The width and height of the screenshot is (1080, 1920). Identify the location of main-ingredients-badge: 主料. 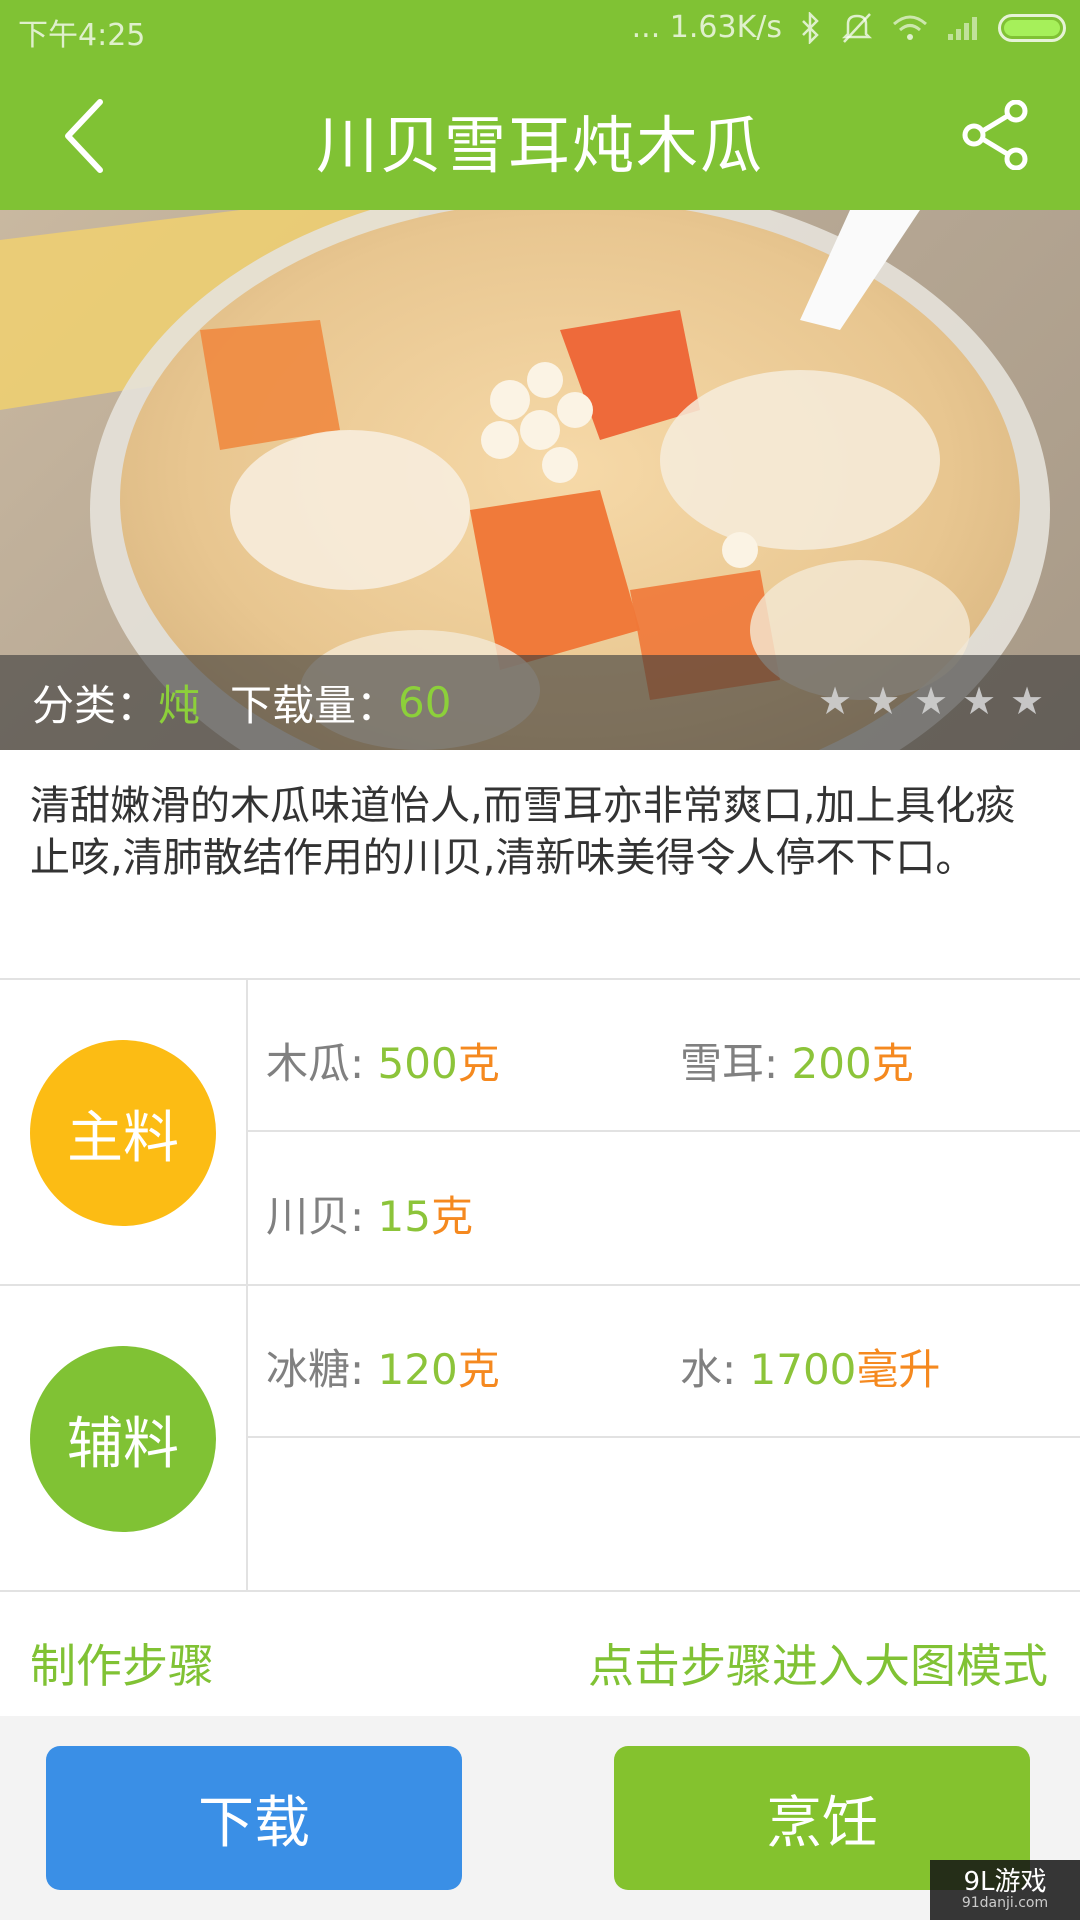
(123, 1133).